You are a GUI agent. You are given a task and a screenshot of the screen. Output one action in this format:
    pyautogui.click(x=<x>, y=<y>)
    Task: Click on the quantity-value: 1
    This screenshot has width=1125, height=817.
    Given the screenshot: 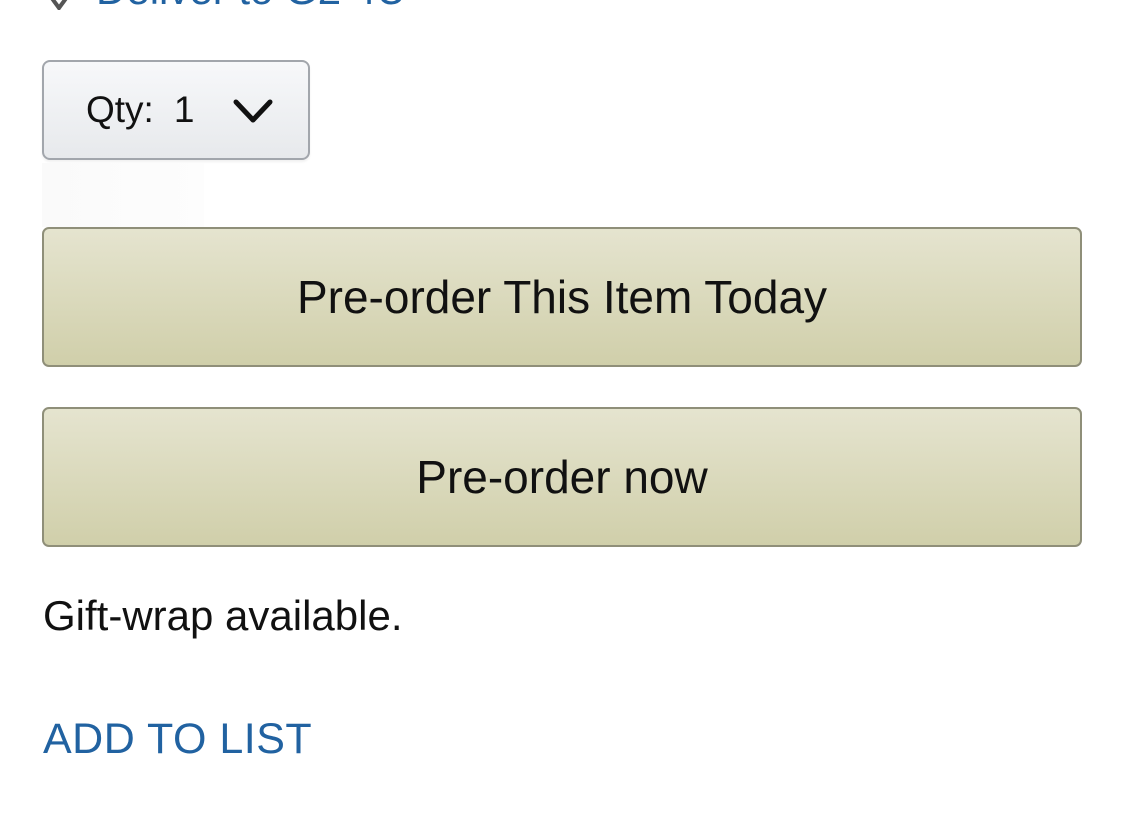 What is the action you would take?
    pyautogui.click(x=184, y=109)
    